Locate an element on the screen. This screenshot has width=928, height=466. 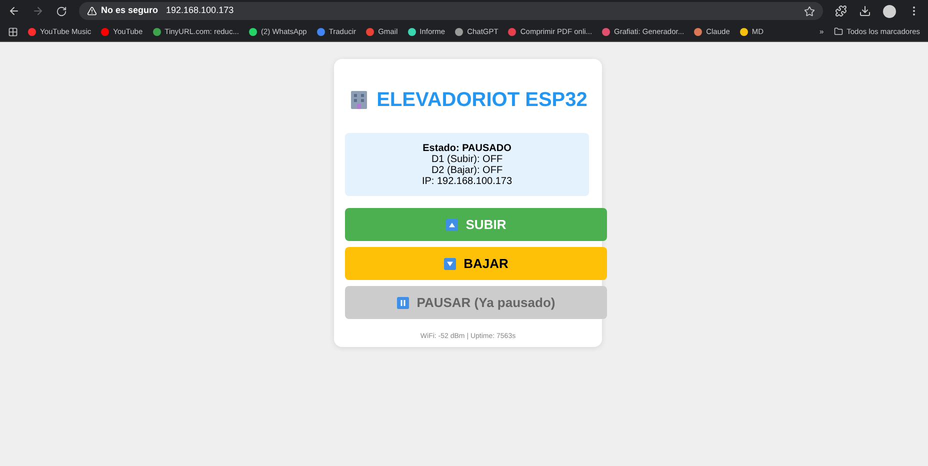
profile-avatar is located at coordinates (889, 11).